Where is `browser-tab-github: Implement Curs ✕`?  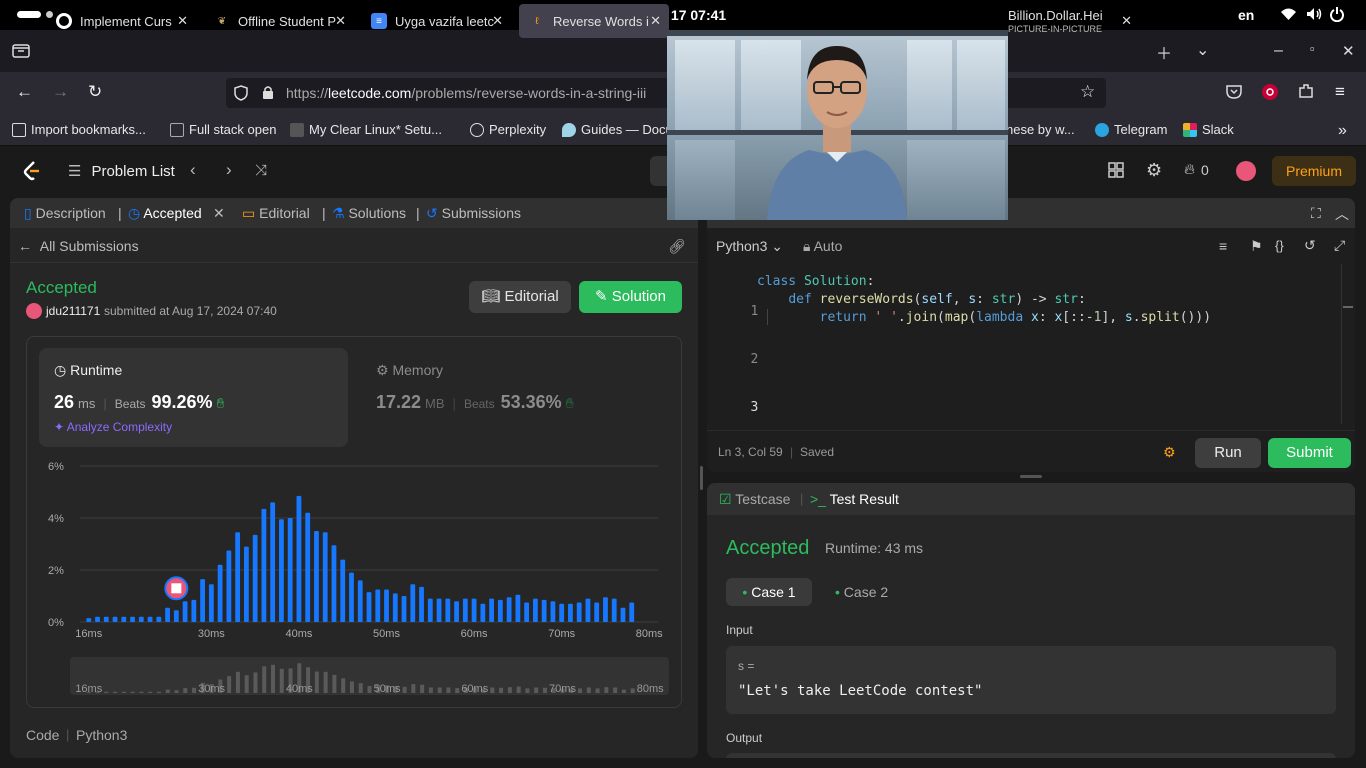
browser-tab-github: Implement Curs ✕ is located at coordinates (121, 21).